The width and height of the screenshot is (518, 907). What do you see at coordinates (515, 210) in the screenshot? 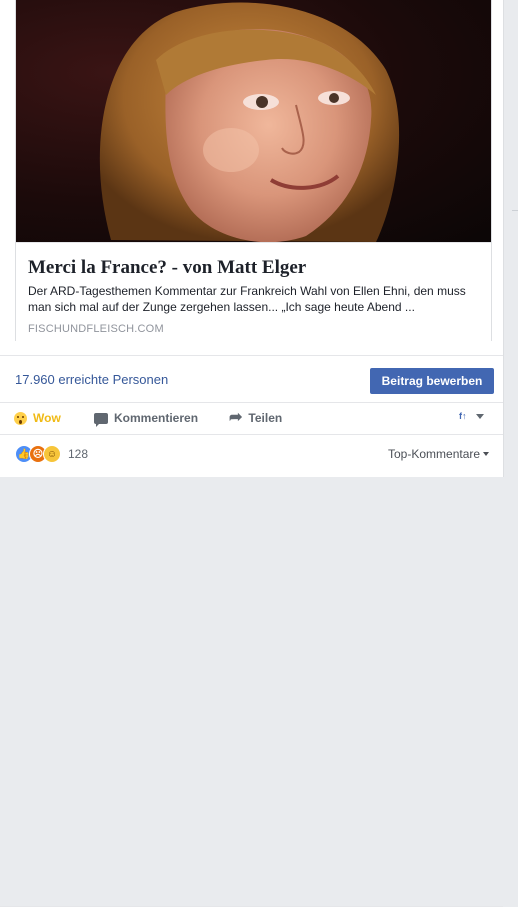
I see `divider` at bounding box center [515, 210].